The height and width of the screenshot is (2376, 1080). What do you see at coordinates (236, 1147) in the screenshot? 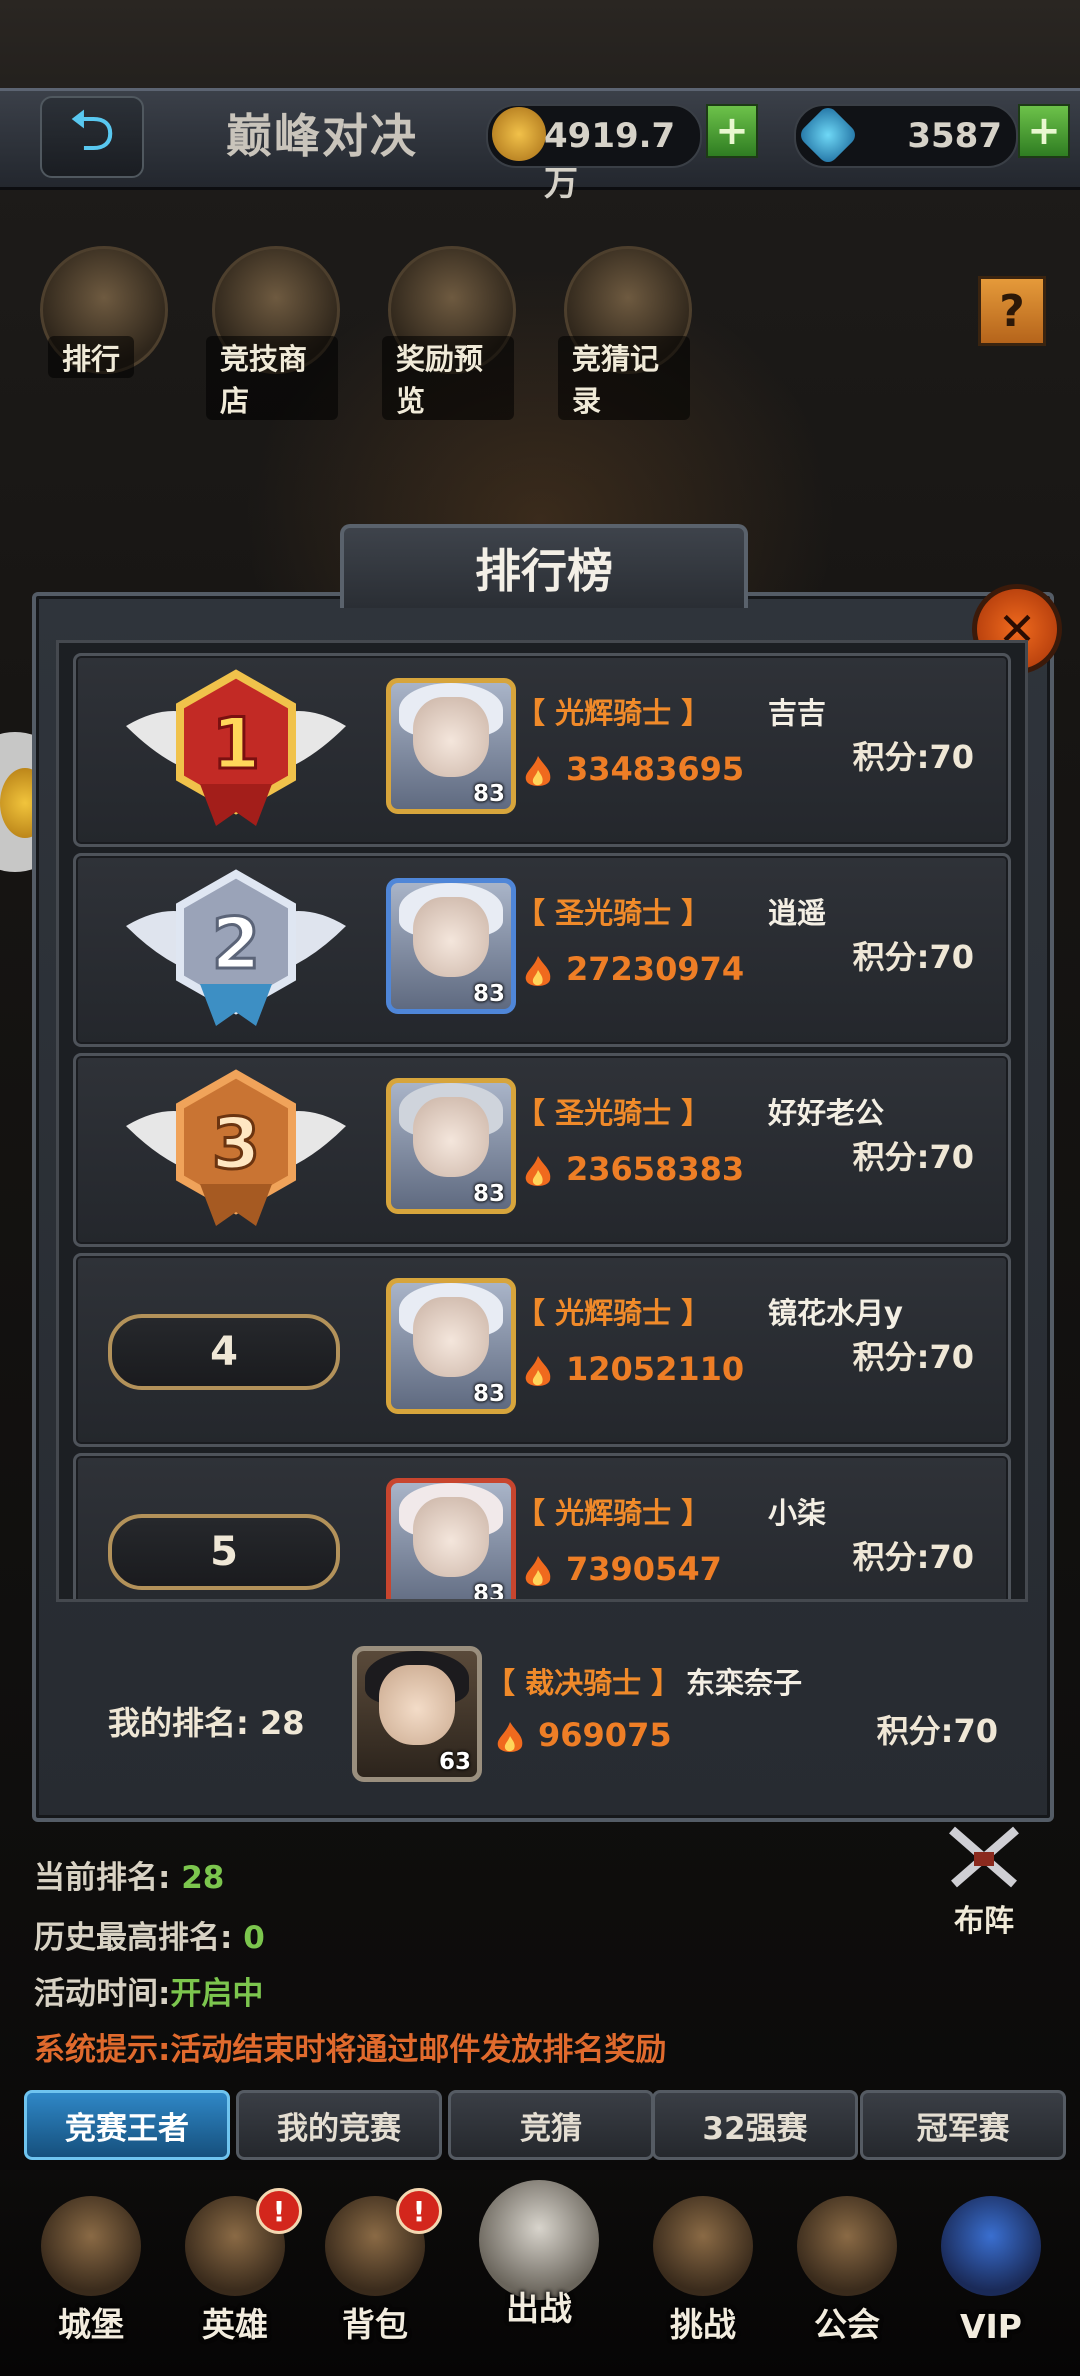
I see `bronze-medal-icon: 3` at bounding box center [236, 1147].